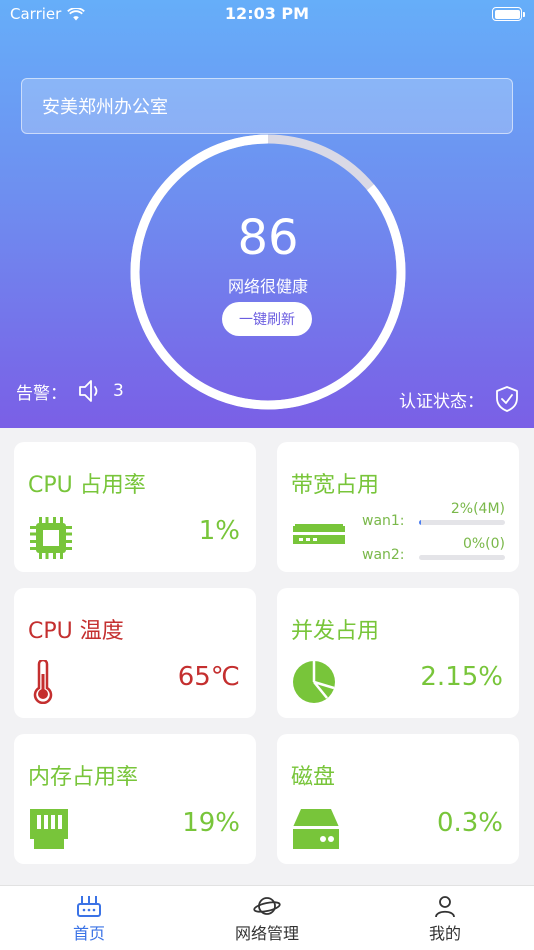 This screenshot has height=950, width=534. I want to click on wan1-bar, so click(462, 522).